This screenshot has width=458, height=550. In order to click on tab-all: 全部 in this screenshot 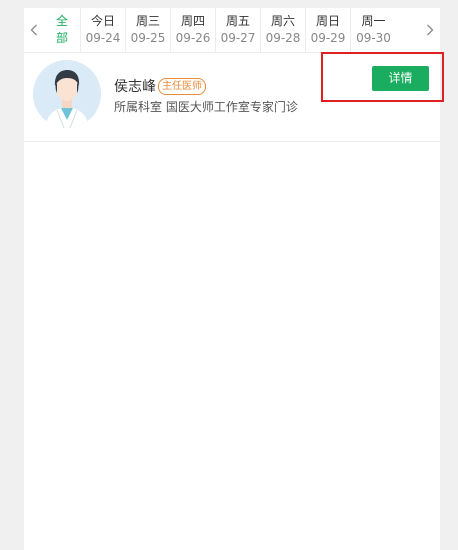, I will do `click(62, 30)`.